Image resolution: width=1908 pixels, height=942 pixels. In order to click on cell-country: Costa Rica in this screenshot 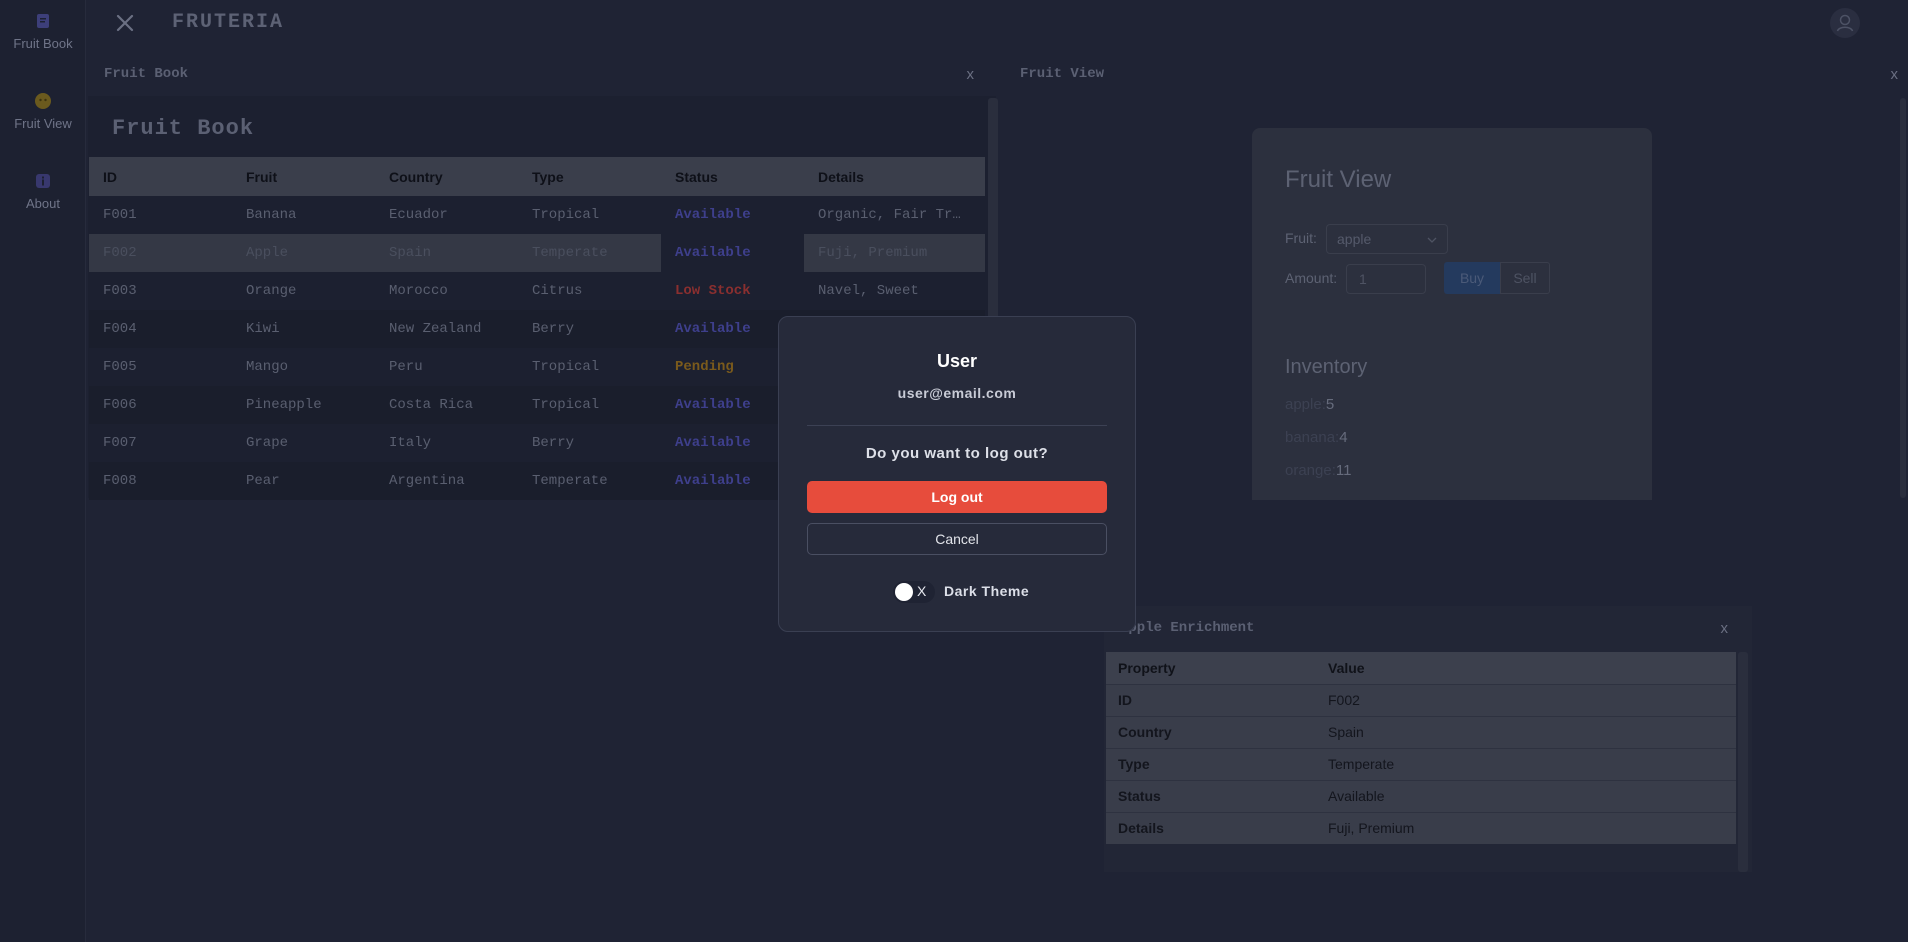, I will do `click(446, 405)`.